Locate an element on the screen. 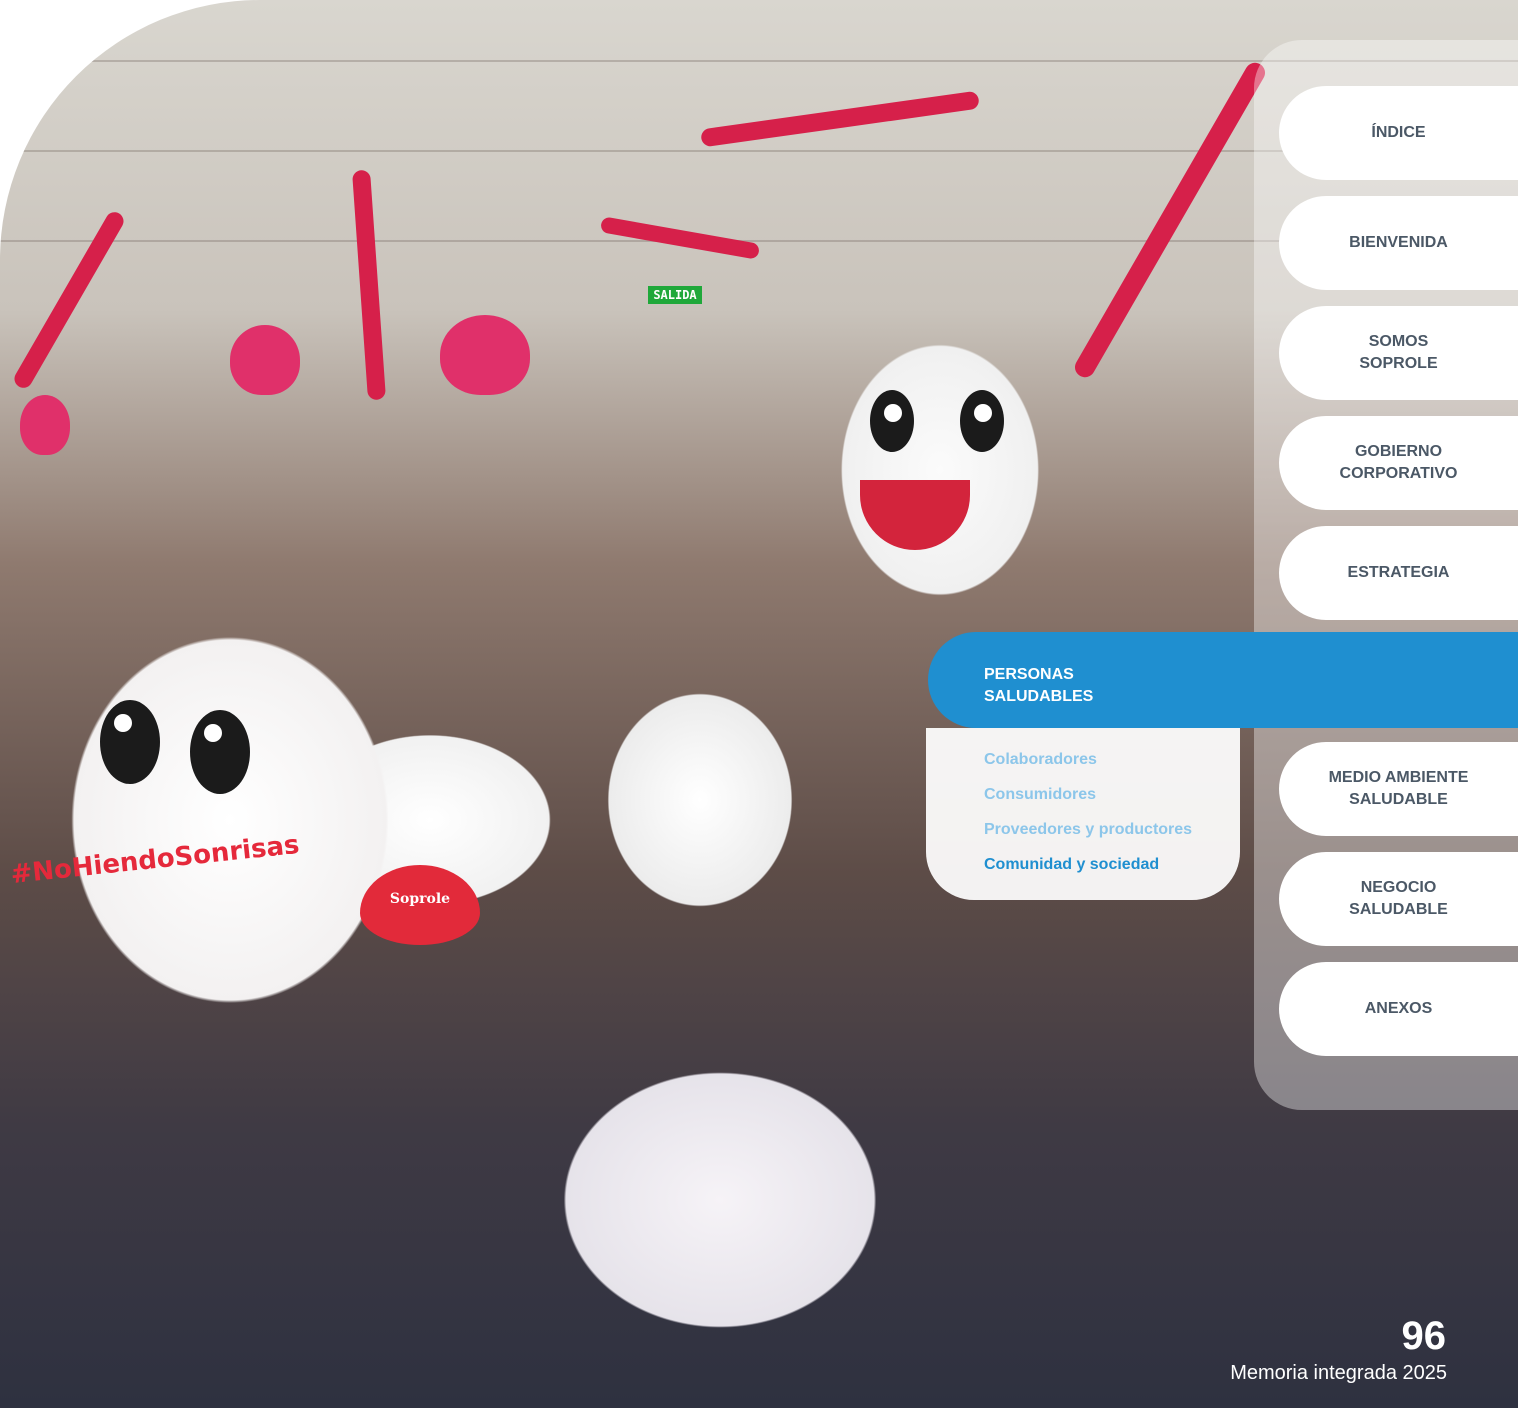 This screenshot has height=1408, width=1518. nav-item-negocio-saludable: NEGOCIO SALUDABLE is located at coordinates (1398, 899).